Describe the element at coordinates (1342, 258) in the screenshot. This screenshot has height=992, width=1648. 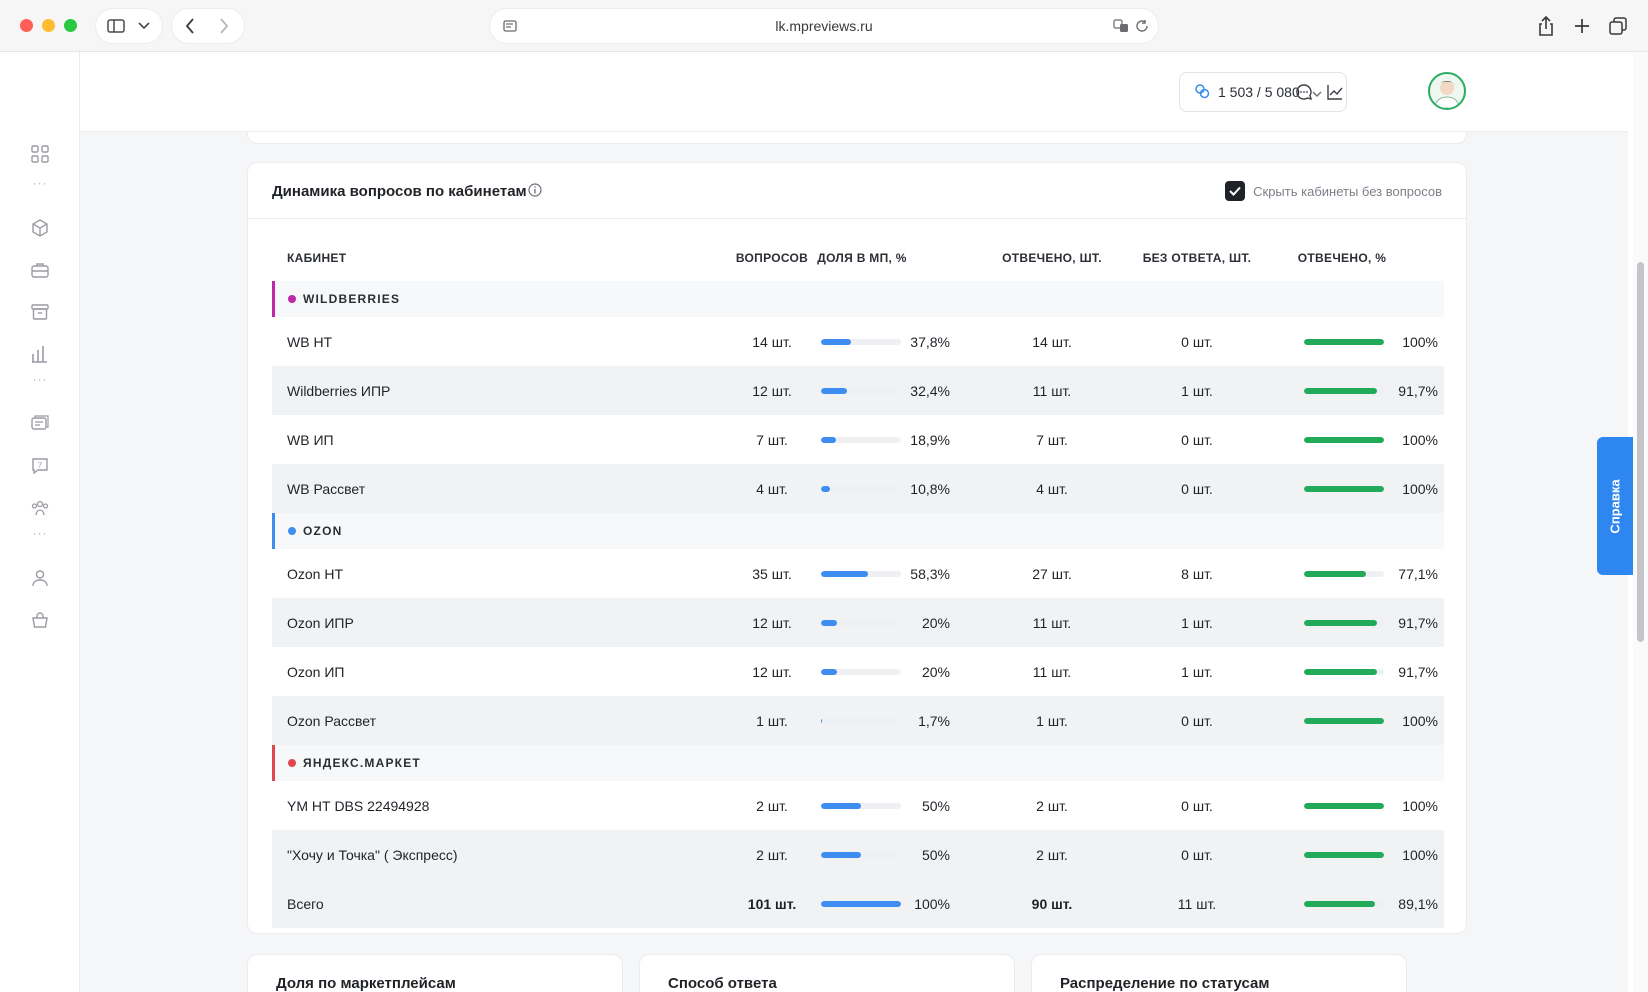
I see `column-header-answered-pct: ОТВЕЧЕНО, %` at that location.